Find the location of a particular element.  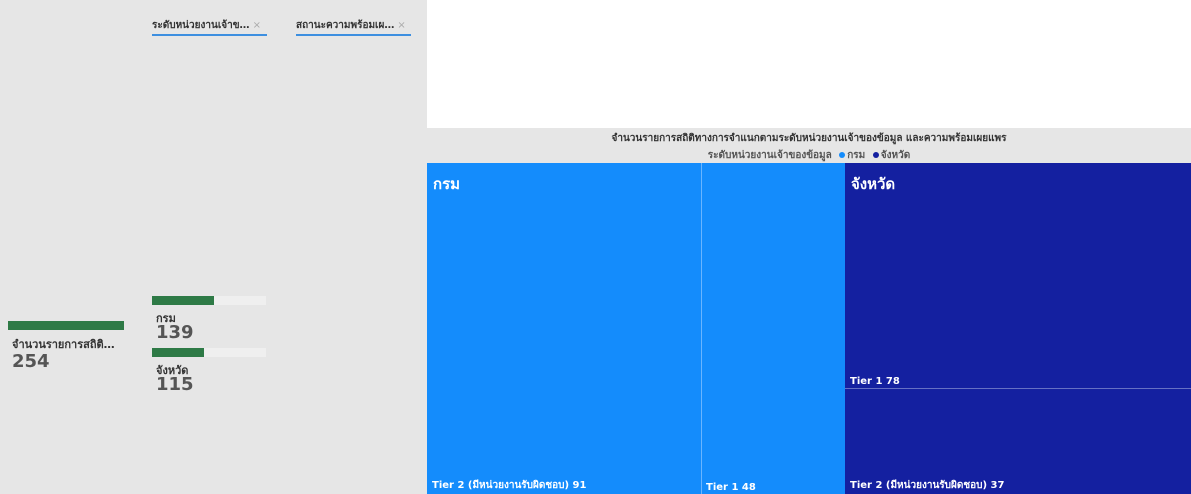

legend-title: ระดับหน่วยงานเจ้าของข้อมูล is located at coordinates (769, 155).